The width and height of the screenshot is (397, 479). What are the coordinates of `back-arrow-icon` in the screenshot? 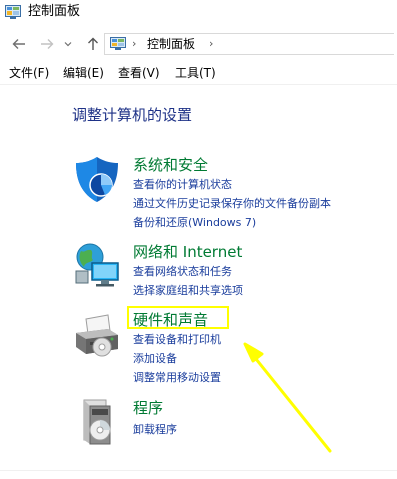 It's located at (18, 44).